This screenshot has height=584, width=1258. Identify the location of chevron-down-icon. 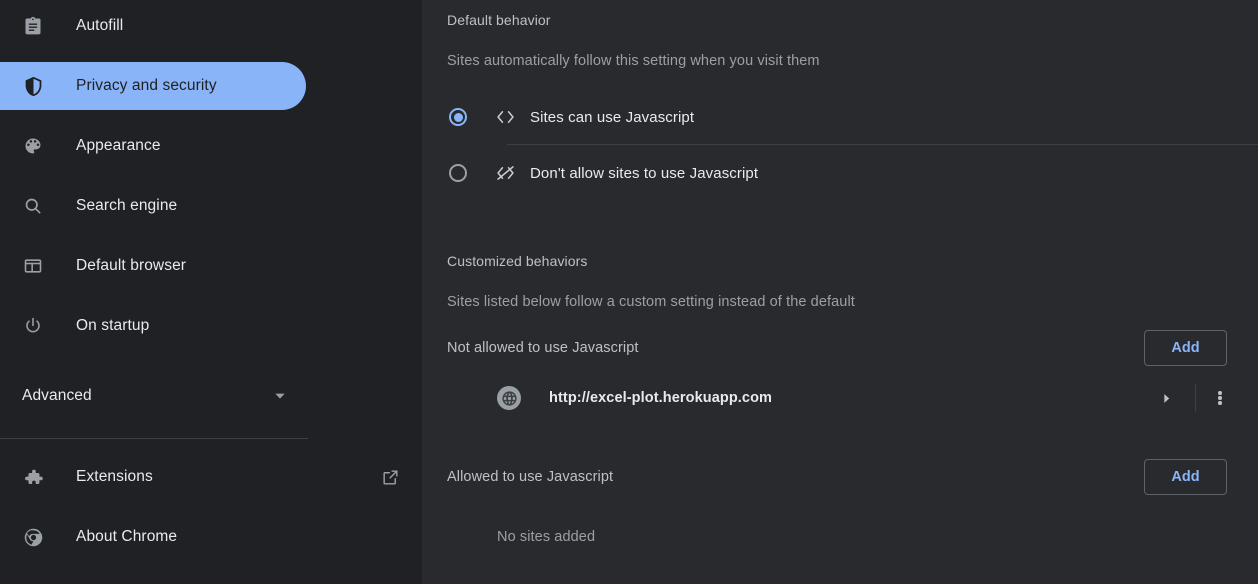
(280, 396).